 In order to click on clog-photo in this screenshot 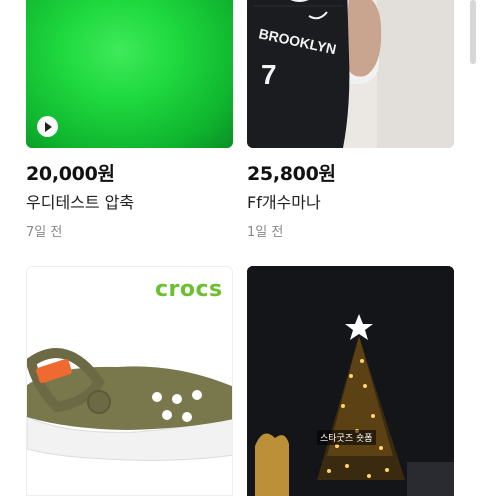, I will do `click(129, 404)`.